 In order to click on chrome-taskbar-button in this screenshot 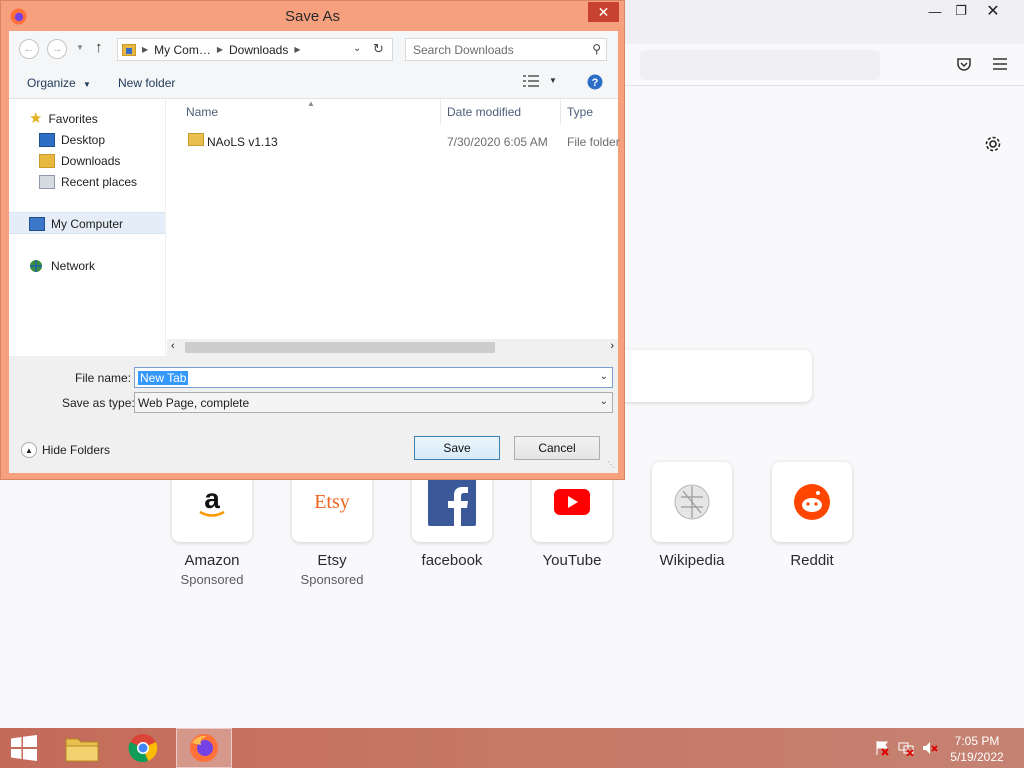, I will do `click(143, 748)`.